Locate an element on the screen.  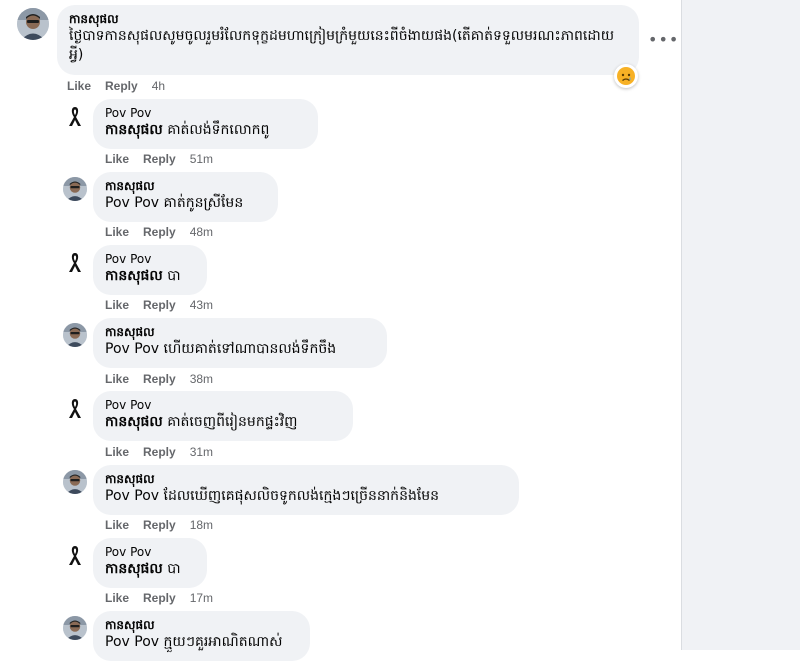
reply-bubble: Pov Pov កានសុផល គាត់លង់ទឹកលោកពូ is located at coordinates (205, 124).